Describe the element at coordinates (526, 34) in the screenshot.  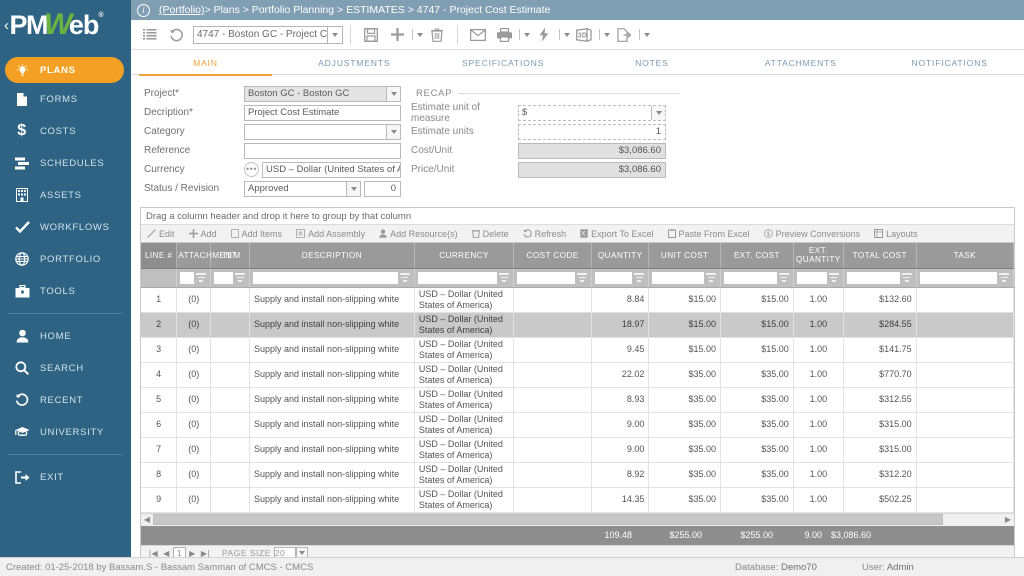
I see `print-dropdown-chevron-down-icon` at that location.